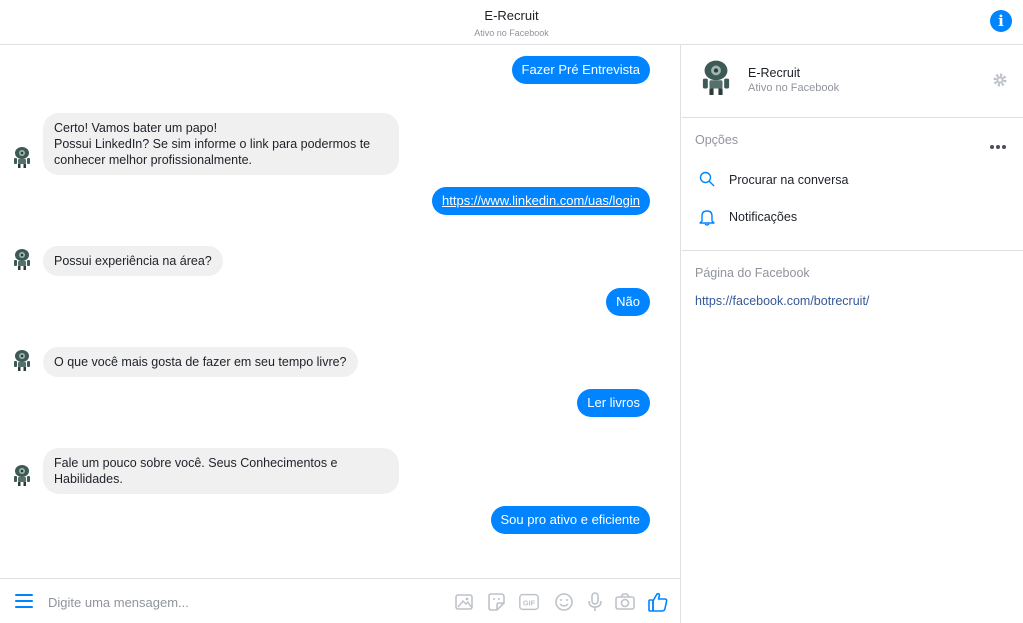 The image size is (1023, 623). Describe the element at coordinates (570, 520) in the screenshot. I see `message-outgoing: Sou pro ativo e eficiente` at that location.